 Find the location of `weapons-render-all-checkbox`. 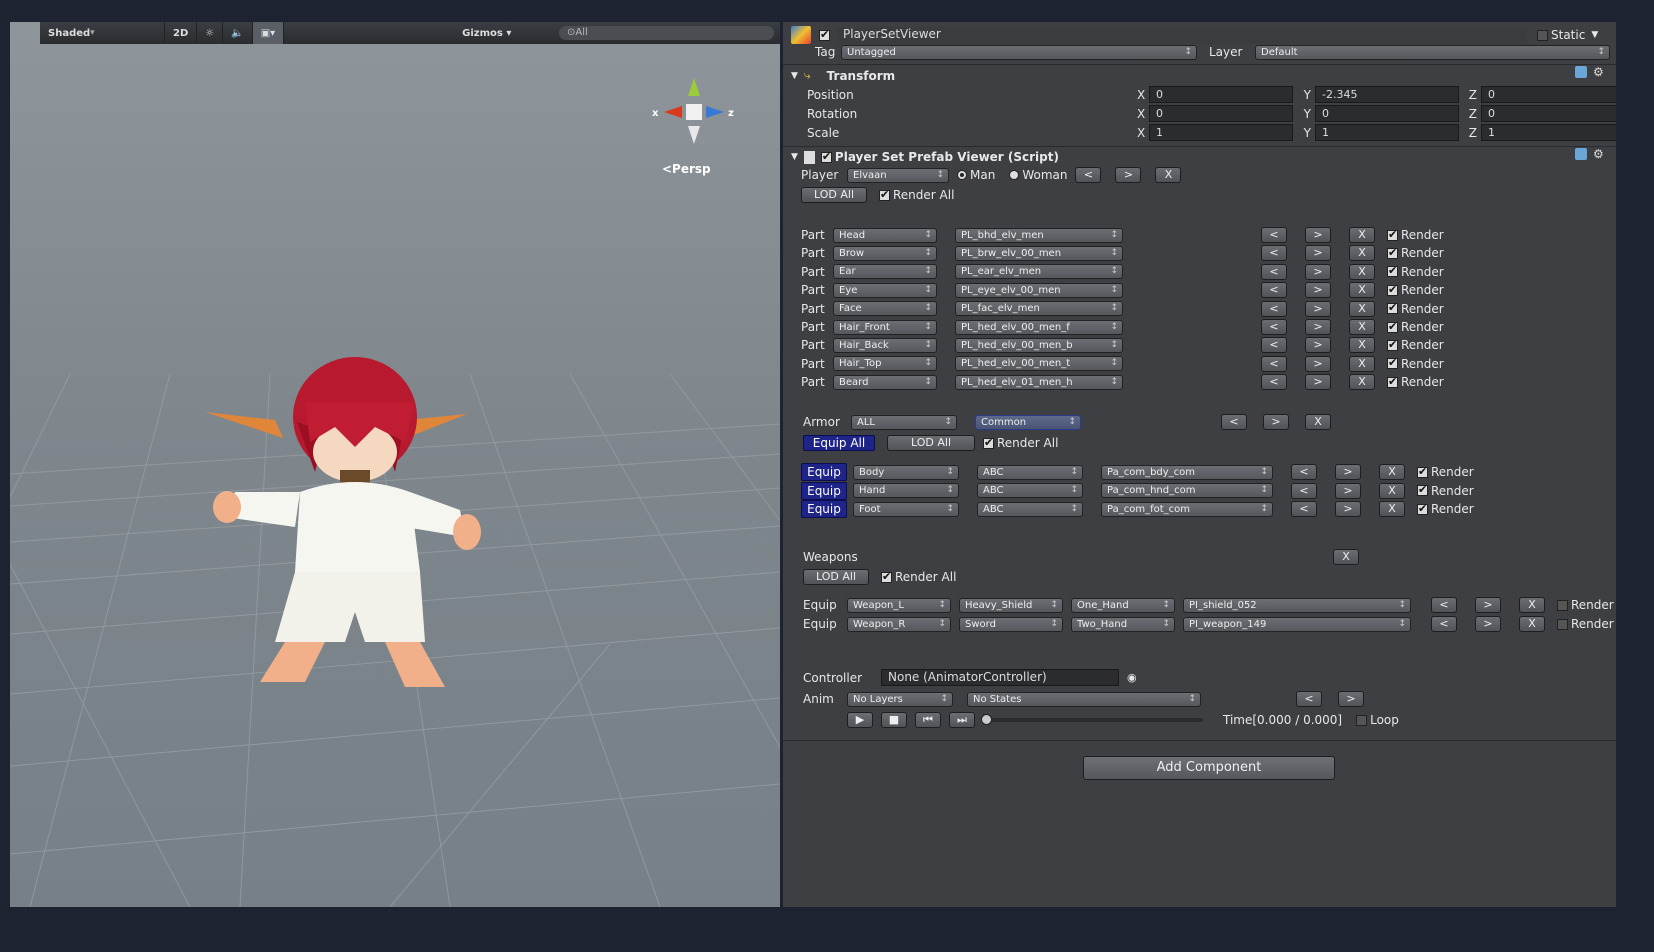

weapons-render-all-checkbox is located at coordinates (886, 576).